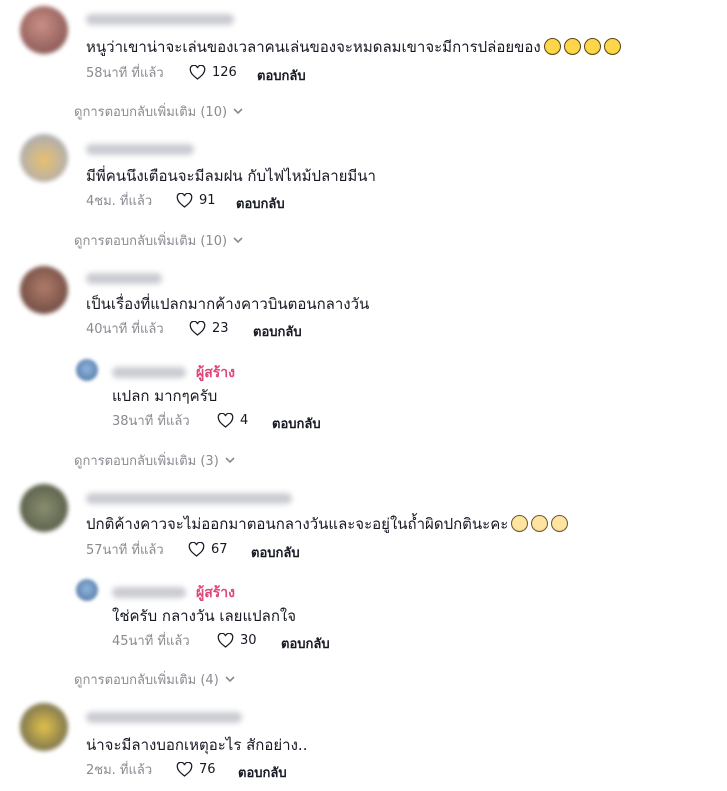 The image size is (727, 791). What do you see at coordinates (125, 73) in the screenshot?
I see `timestamp: 58นาที ที่แล้ว` at bounding box center [125, 73].